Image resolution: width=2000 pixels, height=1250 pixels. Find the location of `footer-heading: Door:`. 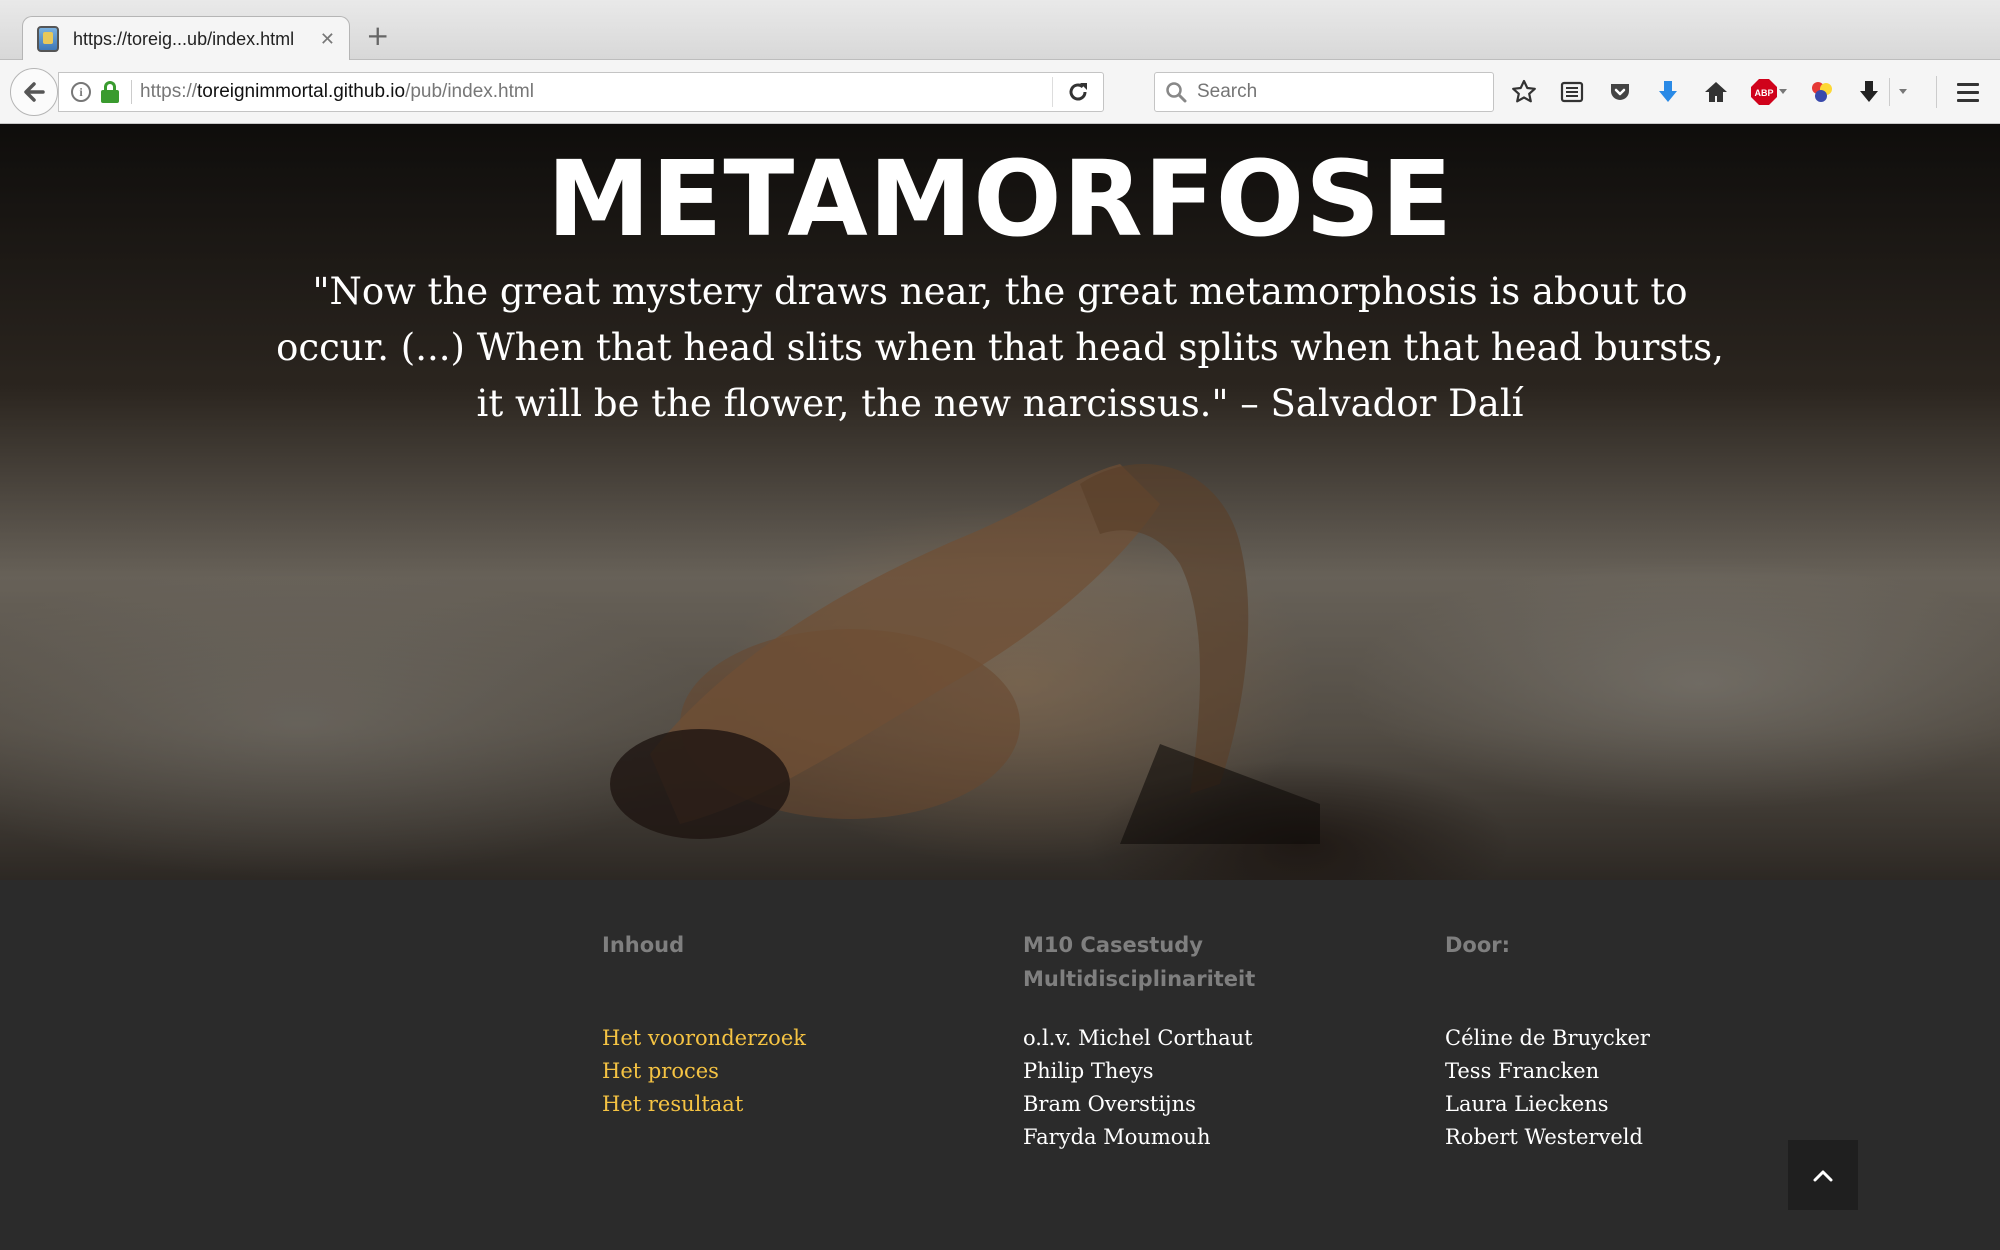

footer-heading: Door: is located at coordinates (1478, 945).